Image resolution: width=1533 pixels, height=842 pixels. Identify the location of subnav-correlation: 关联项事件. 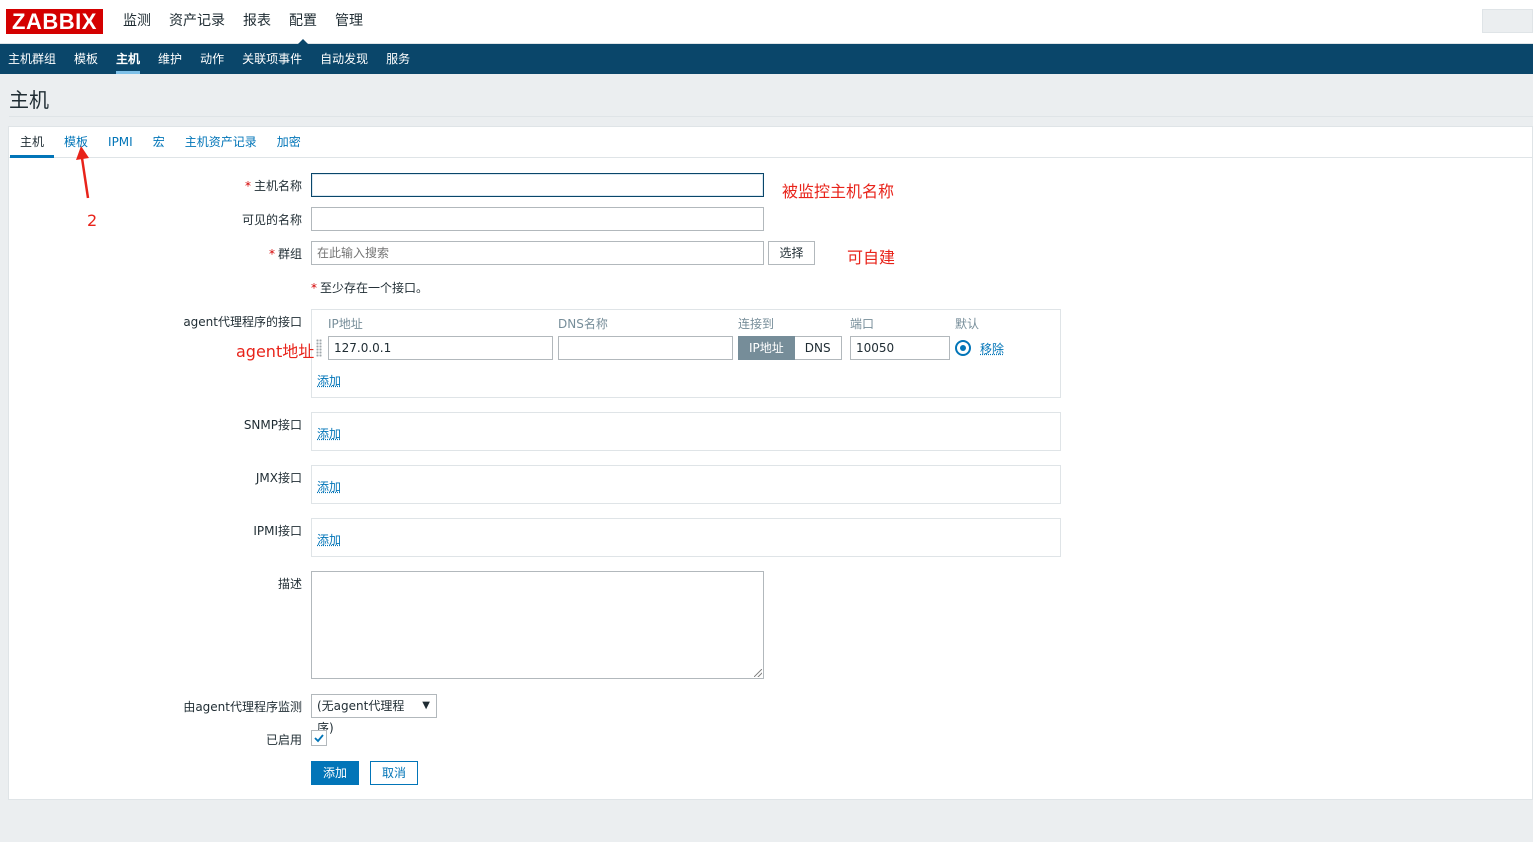
(273, 59).